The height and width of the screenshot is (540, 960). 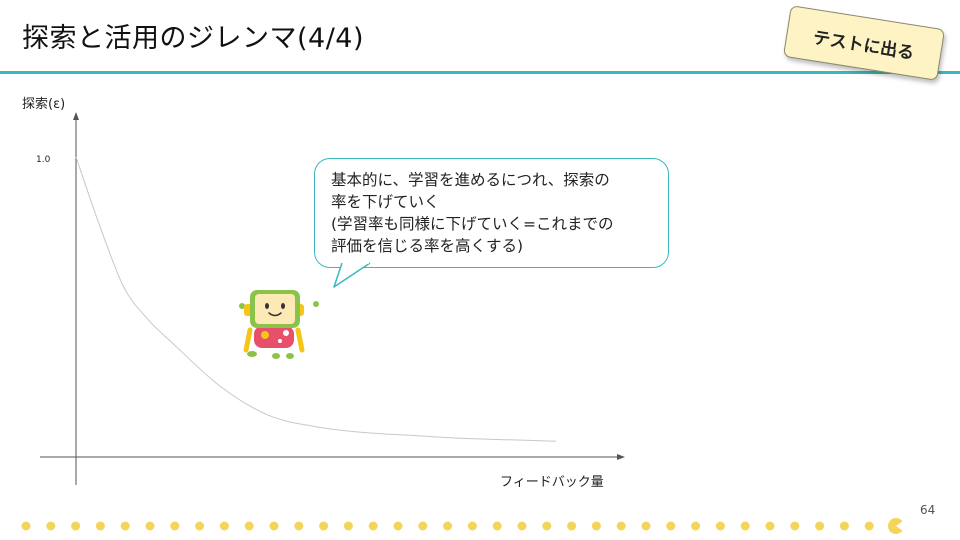 I want to click on robot-mascot-icon, so click(x=279, y=324).